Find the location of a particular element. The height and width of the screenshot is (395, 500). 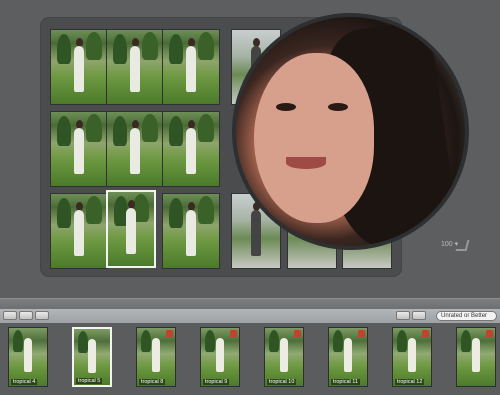

filmstrip-thumb-2-selected: tropical 5 is located at coordinates (92, 357).